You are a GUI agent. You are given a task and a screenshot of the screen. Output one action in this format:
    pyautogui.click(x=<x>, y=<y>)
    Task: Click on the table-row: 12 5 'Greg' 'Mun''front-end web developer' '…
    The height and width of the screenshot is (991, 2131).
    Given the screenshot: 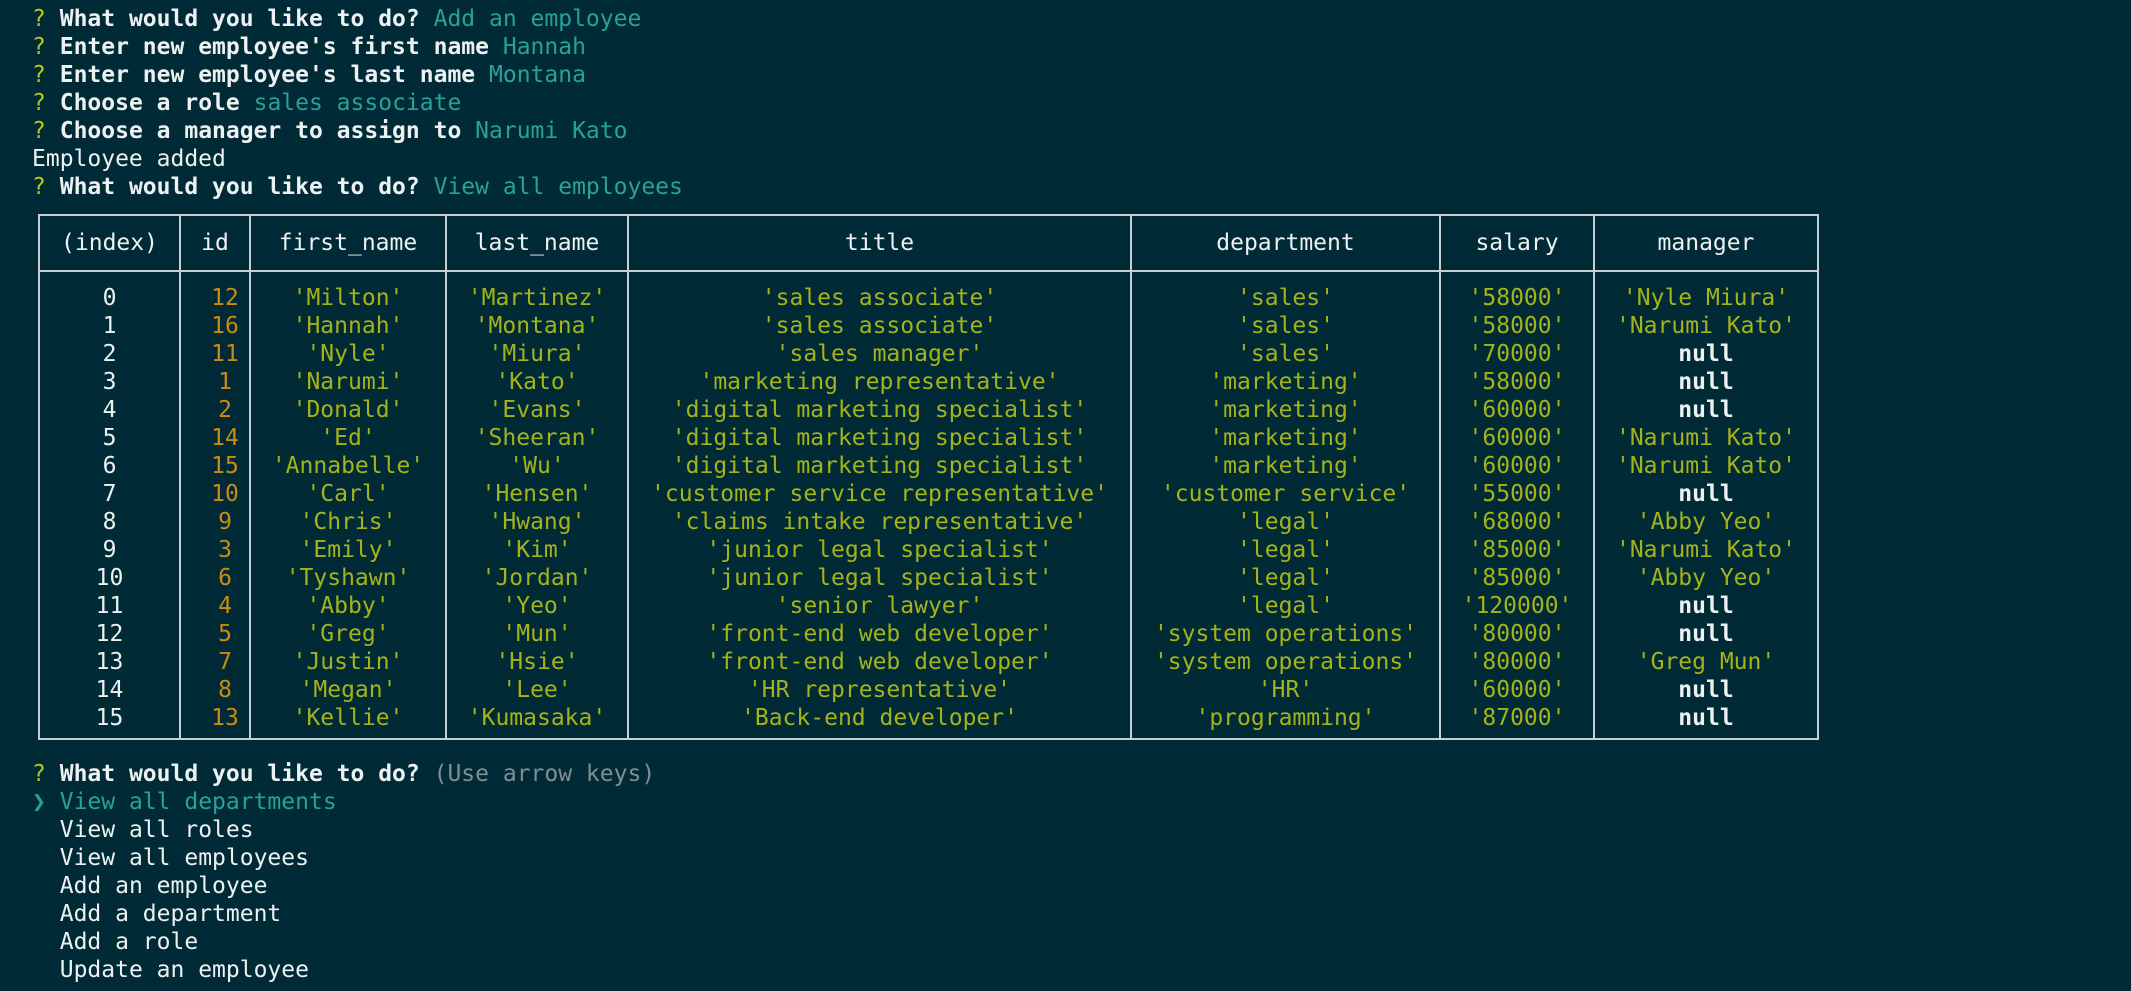 What is the action you would take?
    pyautogui.click(x=928, y=634)
    